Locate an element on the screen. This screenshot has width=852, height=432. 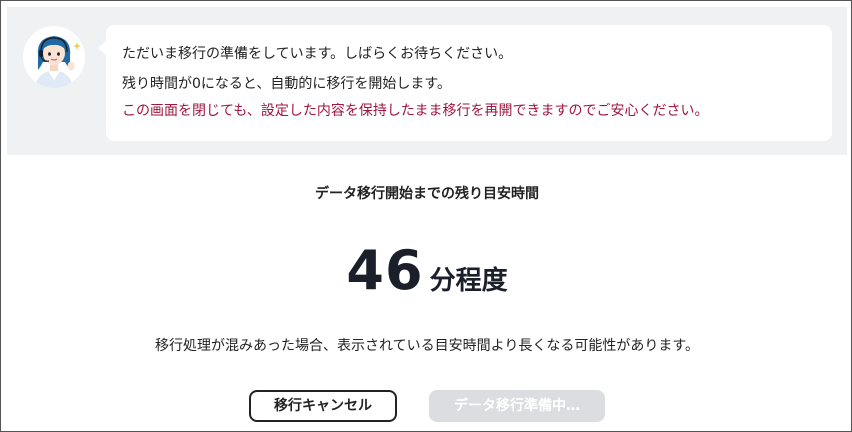
remaining-time-value: 46 is located at coordinates (385, 270).